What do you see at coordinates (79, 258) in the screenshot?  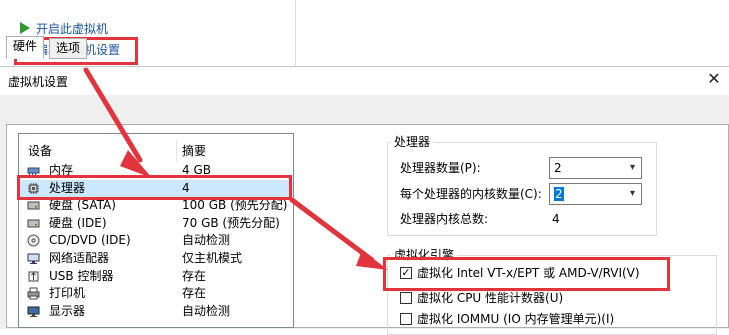 I see `device-name: 网络适配器` at bounding box center [79, 258].